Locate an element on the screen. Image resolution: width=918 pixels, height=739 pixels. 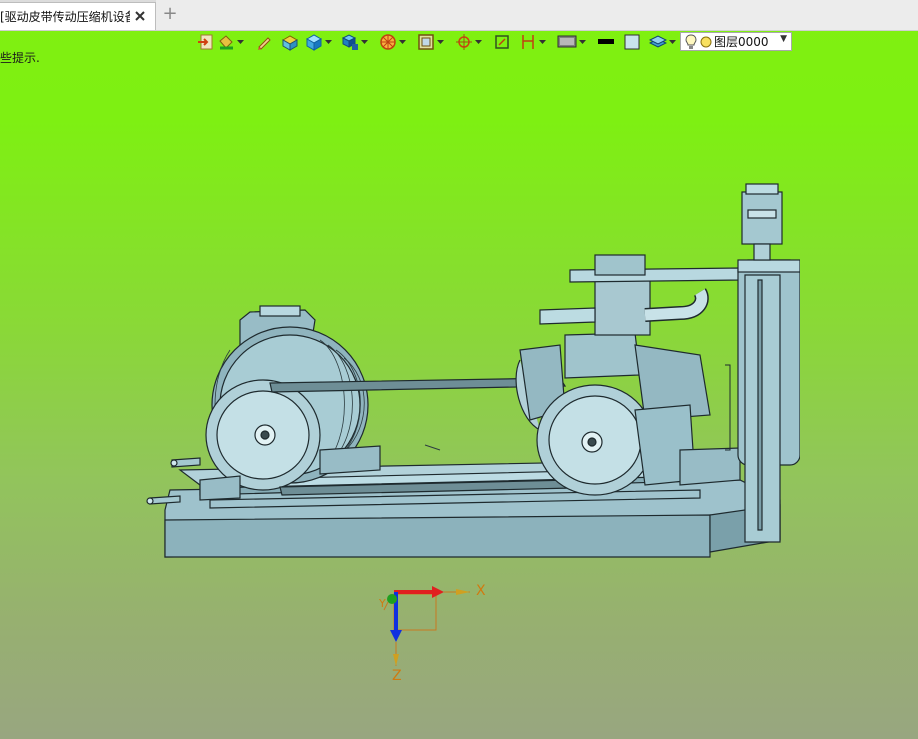
cube-icon is located at coordinates (314, 42).